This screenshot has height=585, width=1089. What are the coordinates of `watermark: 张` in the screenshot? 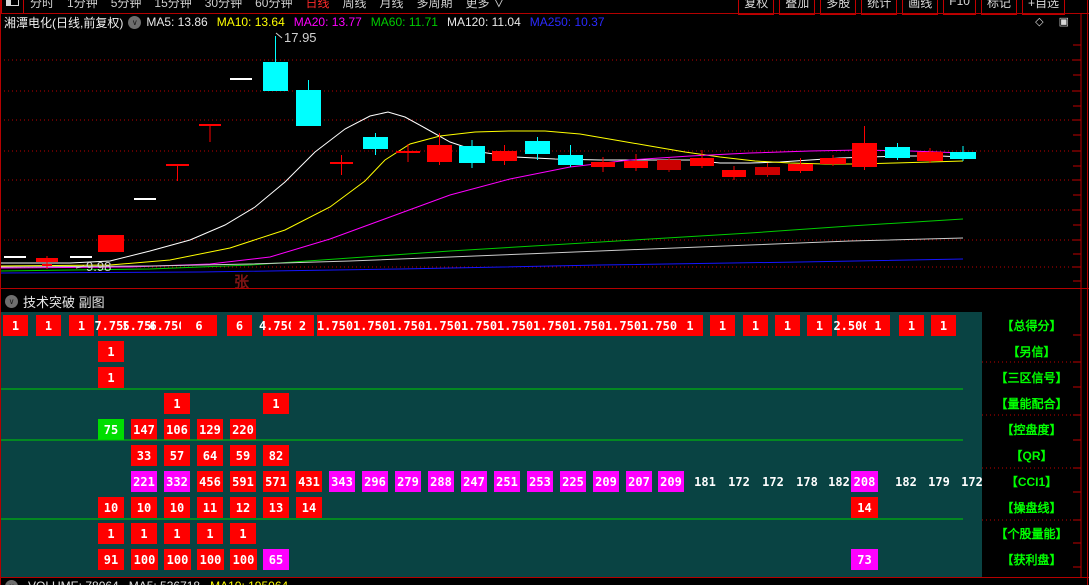 It's located at (242, 282).